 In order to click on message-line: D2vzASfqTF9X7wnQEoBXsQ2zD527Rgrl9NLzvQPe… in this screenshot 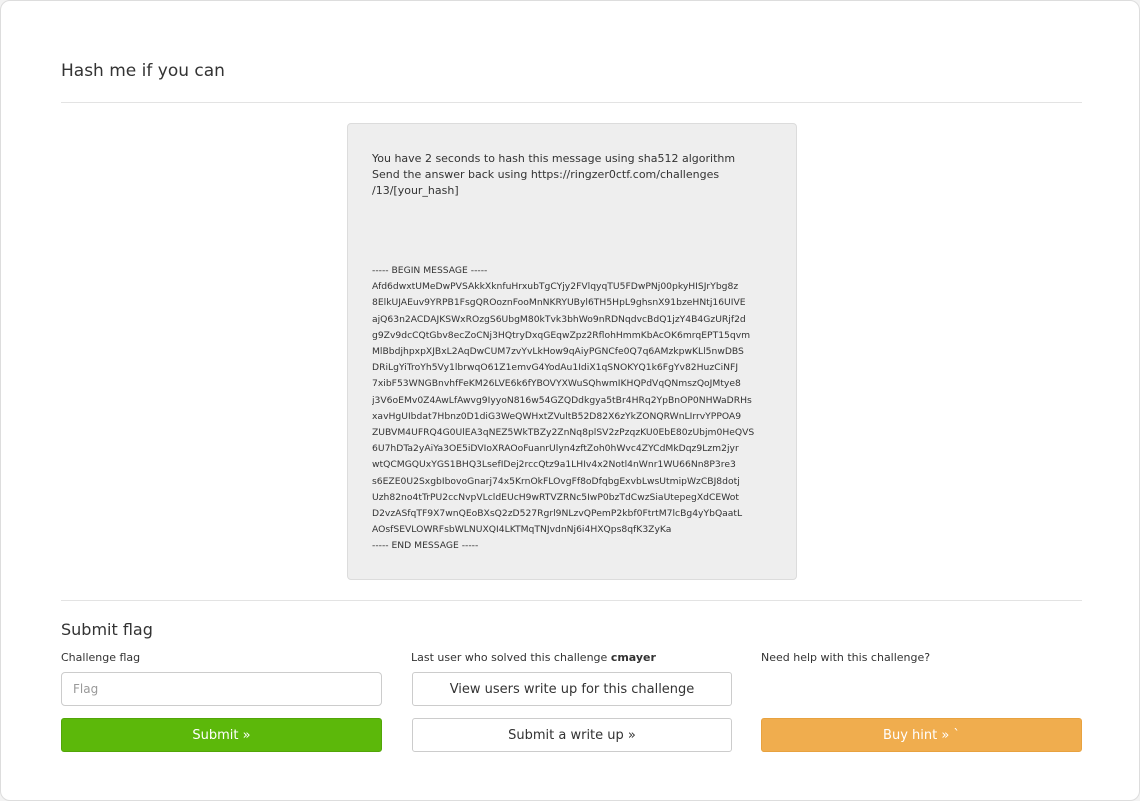, I will do `click(557, 514)`.